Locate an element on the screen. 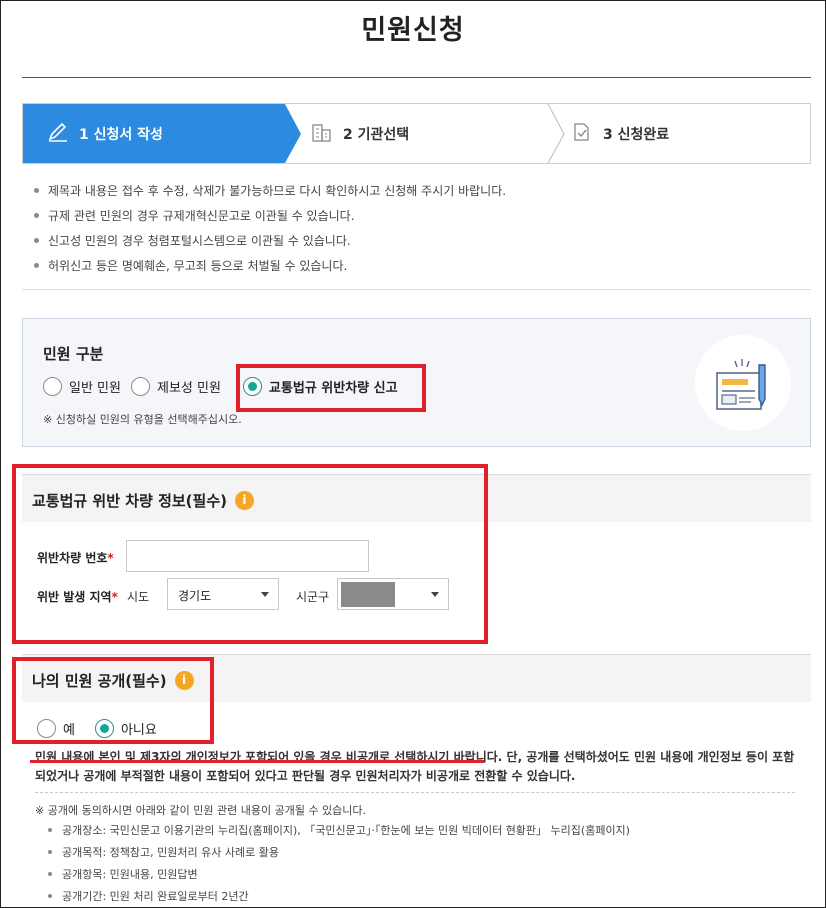 The height and width of the screenshot is (908, 826). step-1-label: 1 신청서 작성 is located at coordinates (121, 134).